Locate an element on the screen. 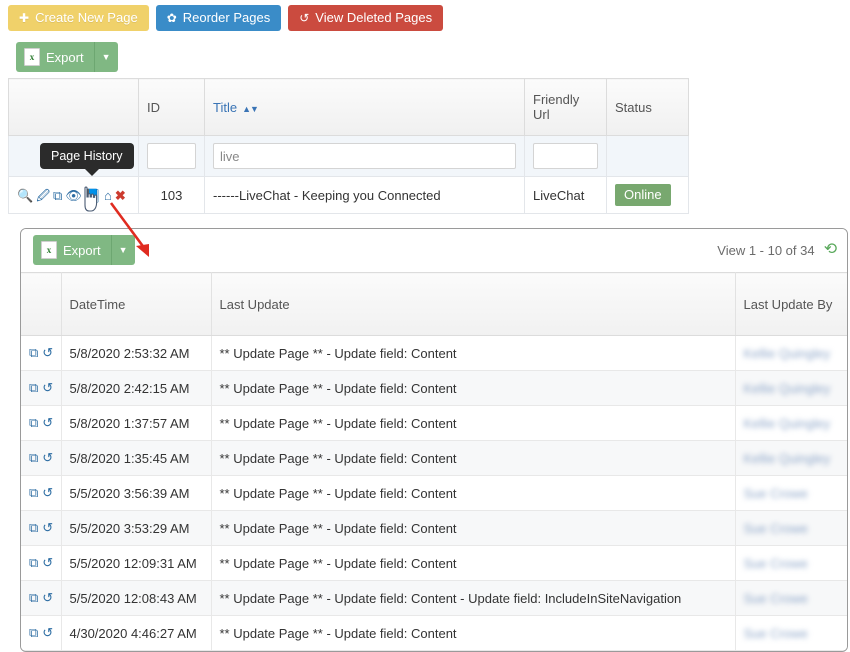 The image size is (850, 652). pages-table-header-row: ID Title ▲▼ Friendly Url Status is located at coordinates (348, 107).